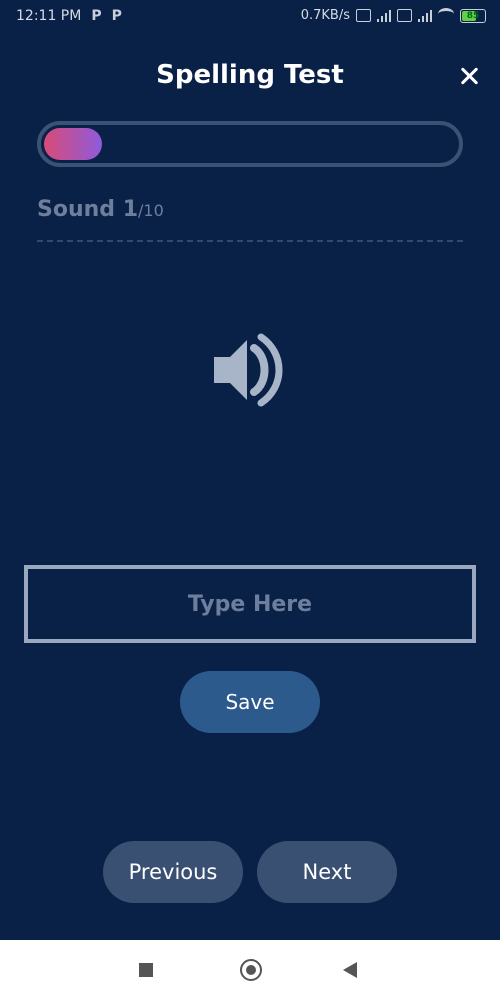 Image resolution: width=500 pixels, height=1000 pixels. Describe the element at coordinates (250, 144) in the screenshot. I see `progress-track` at that location.